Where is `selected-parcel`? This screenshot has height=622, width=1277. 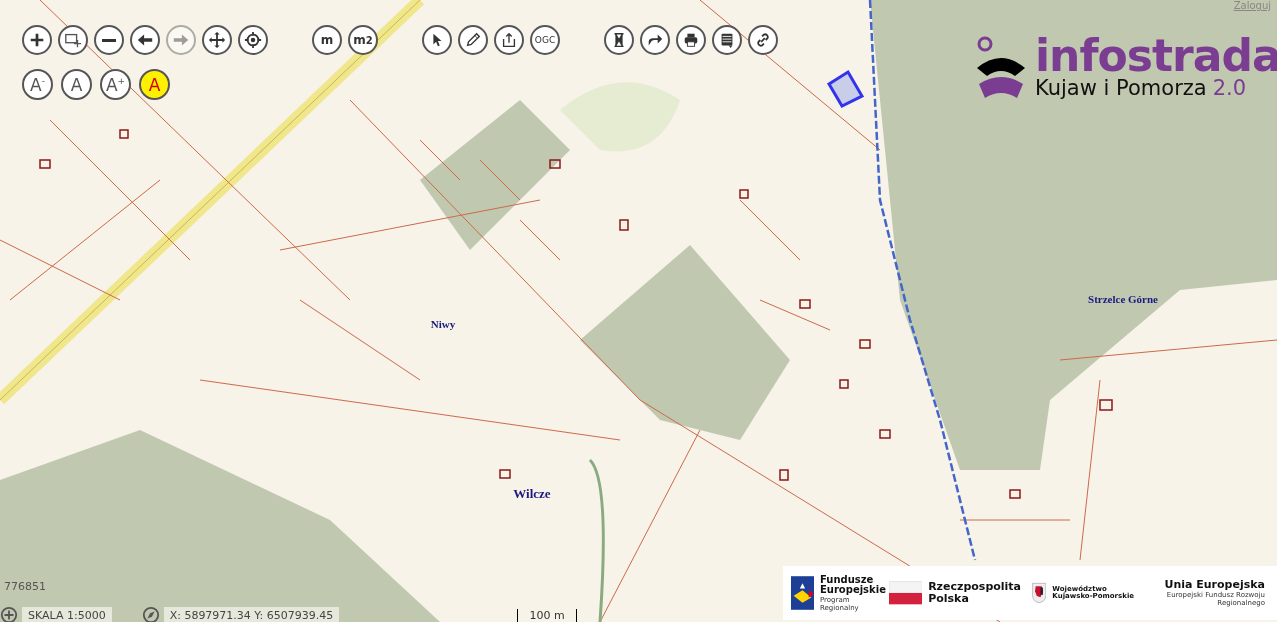
selected-parcel is located at coordinates (845, 88).